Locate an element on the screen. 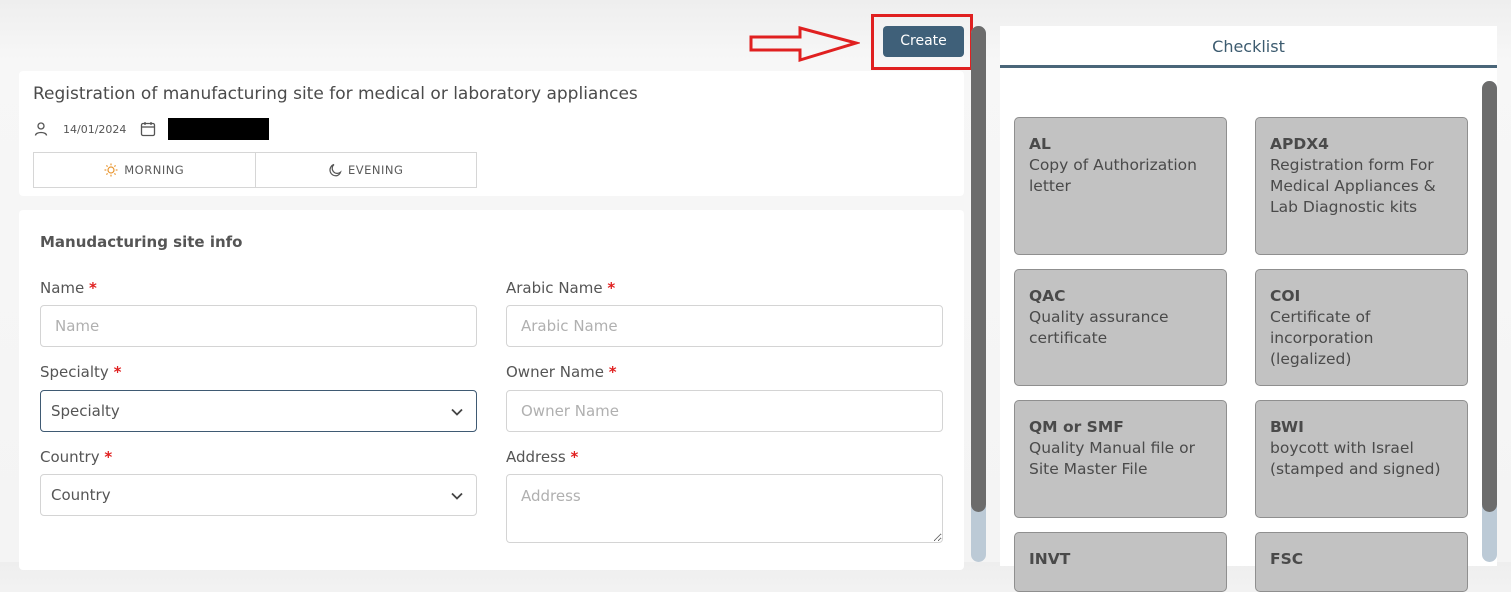  owner-name-input is located at coordinates (724, 411).